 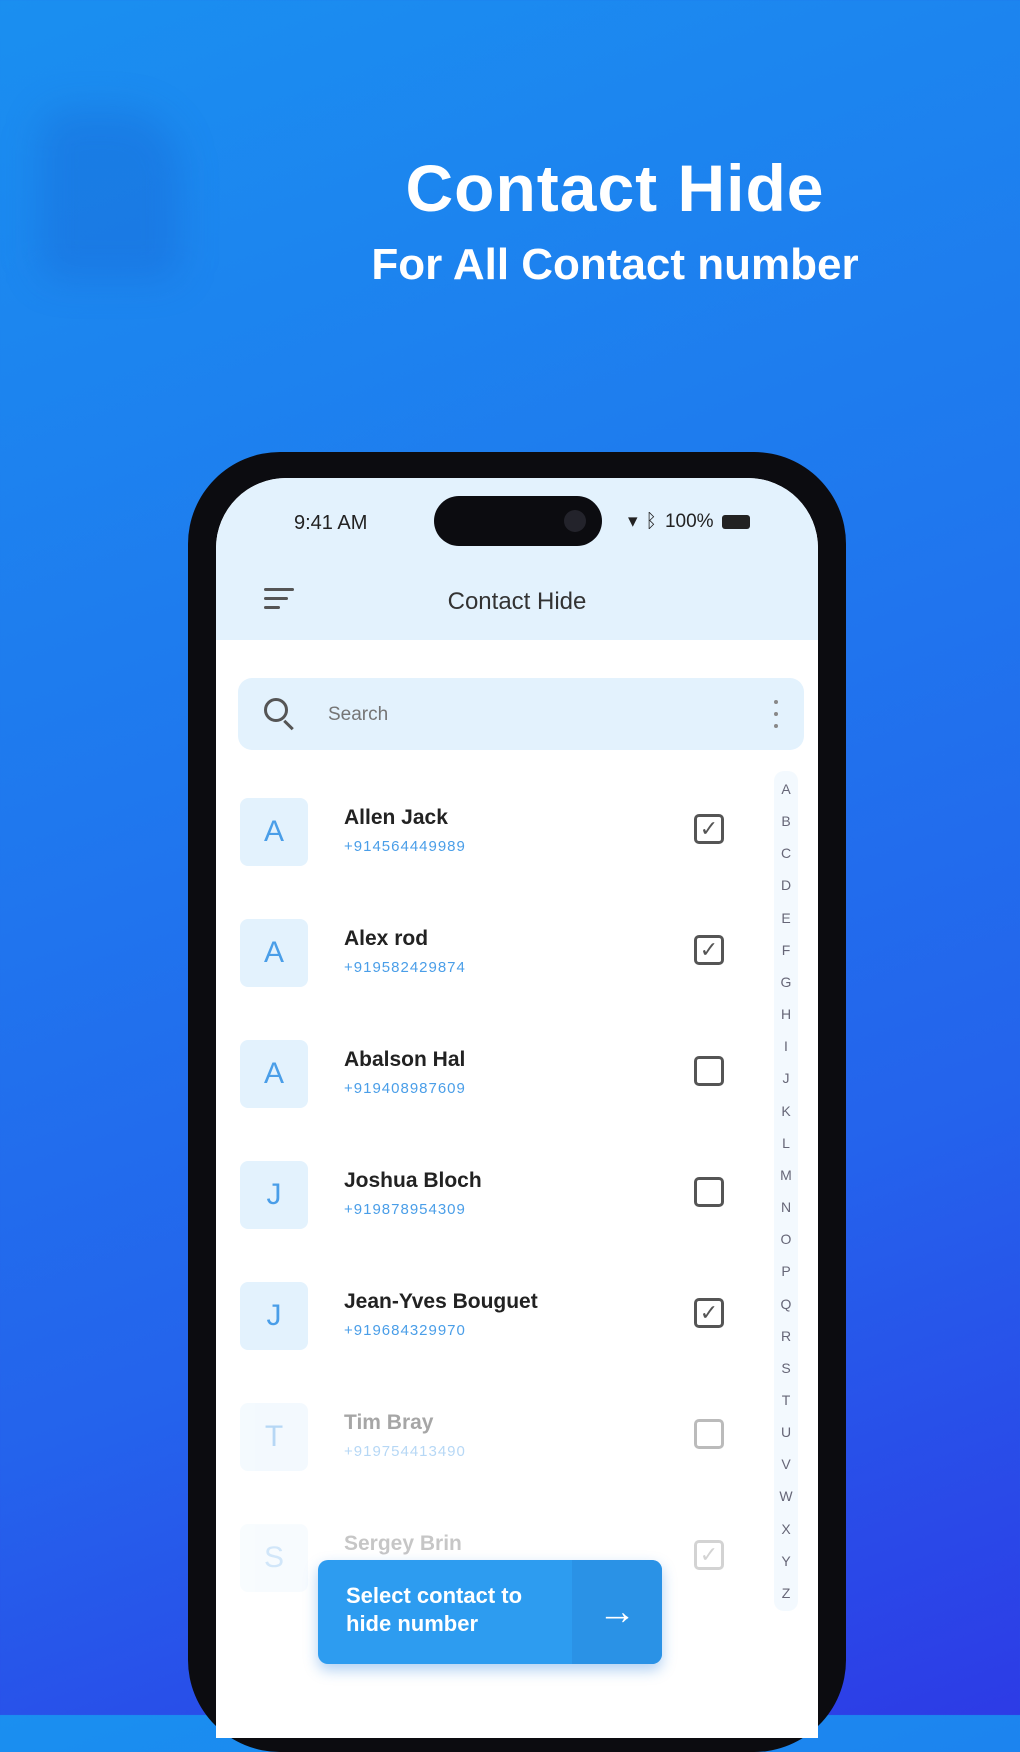 What do you see at coordinates (405, 1209) in the screenshot?
I see `contact-phone: +919878954309` at bounding box center [405, 1209].